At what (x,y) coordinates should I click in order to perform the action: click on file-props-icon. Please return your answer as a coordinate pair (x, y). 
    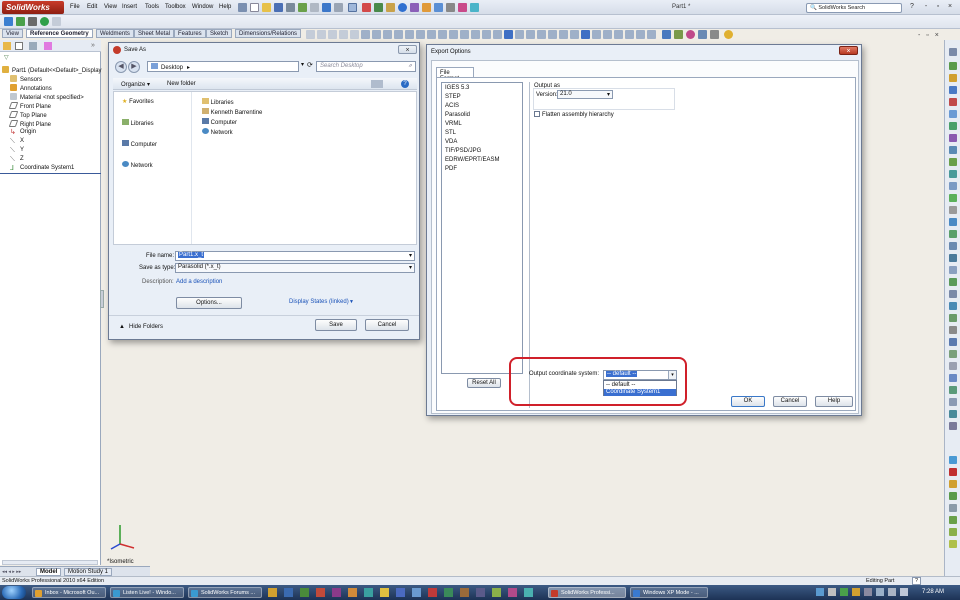
    Looking at the image, I should click on (390, 7).